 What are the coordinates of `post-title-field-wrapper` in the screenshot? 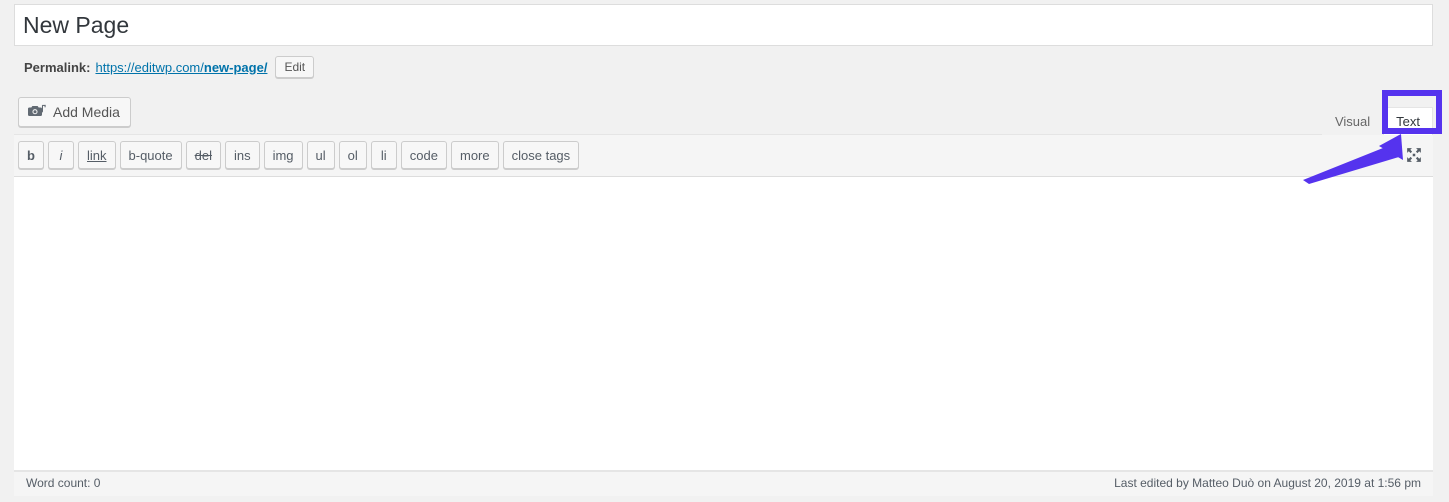 It's located at (723, 25).